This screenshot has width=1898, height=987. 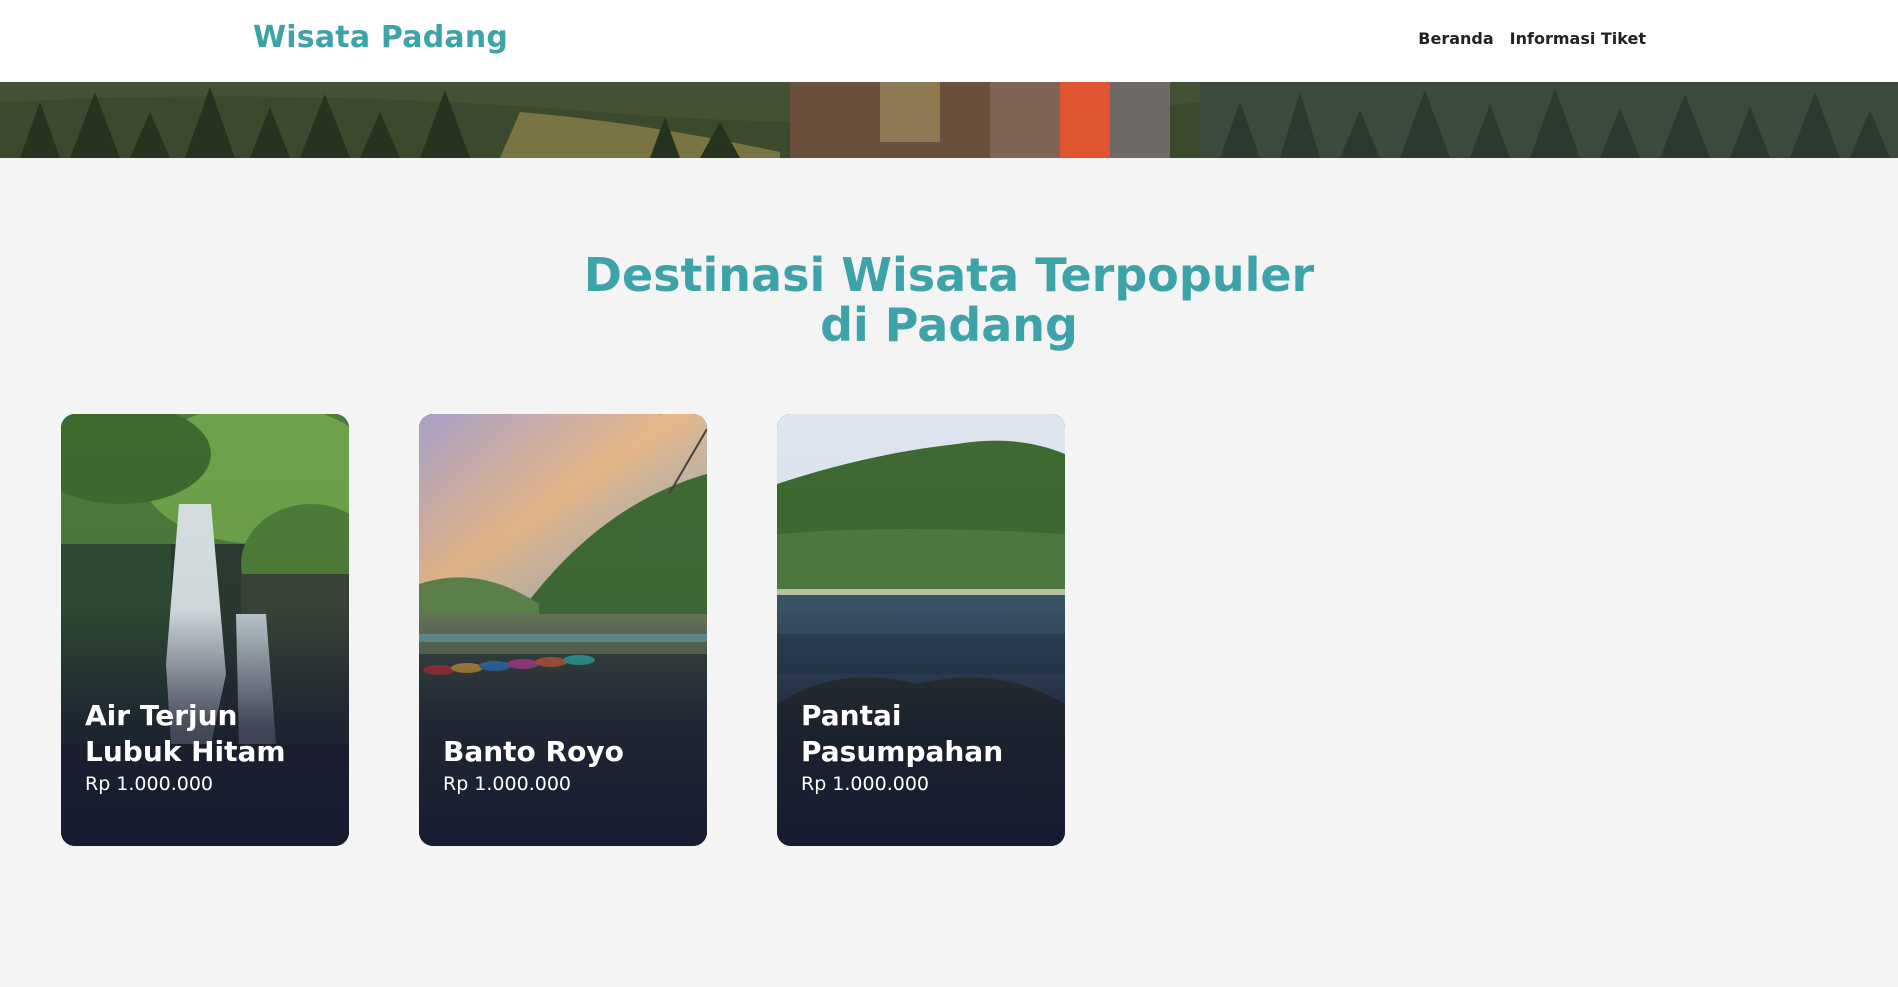 What do you see at coordinates (949, 41) in the screenshot?
I see `navbar: Wisata Padang Beranda Informasi Tiket` at bounding box center [949, 41].